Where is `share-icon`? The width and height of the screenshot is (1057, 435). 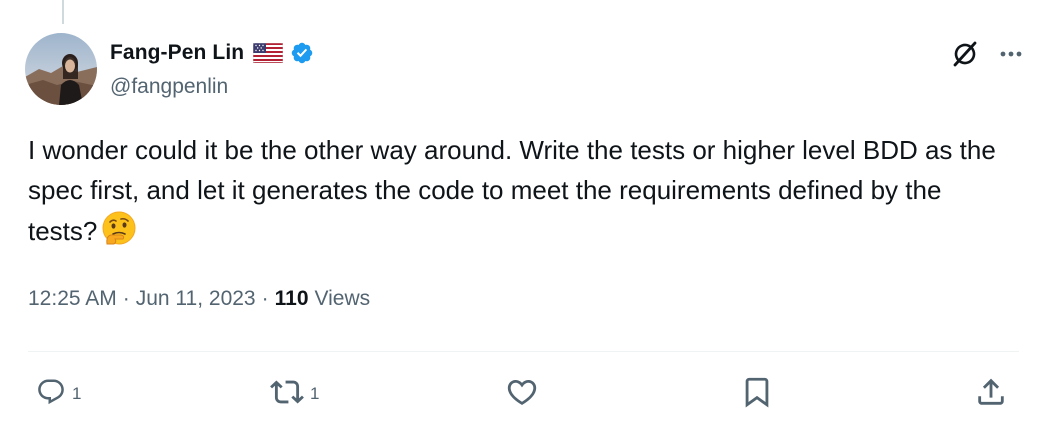 share-icon is located at coordinates (991, 394).